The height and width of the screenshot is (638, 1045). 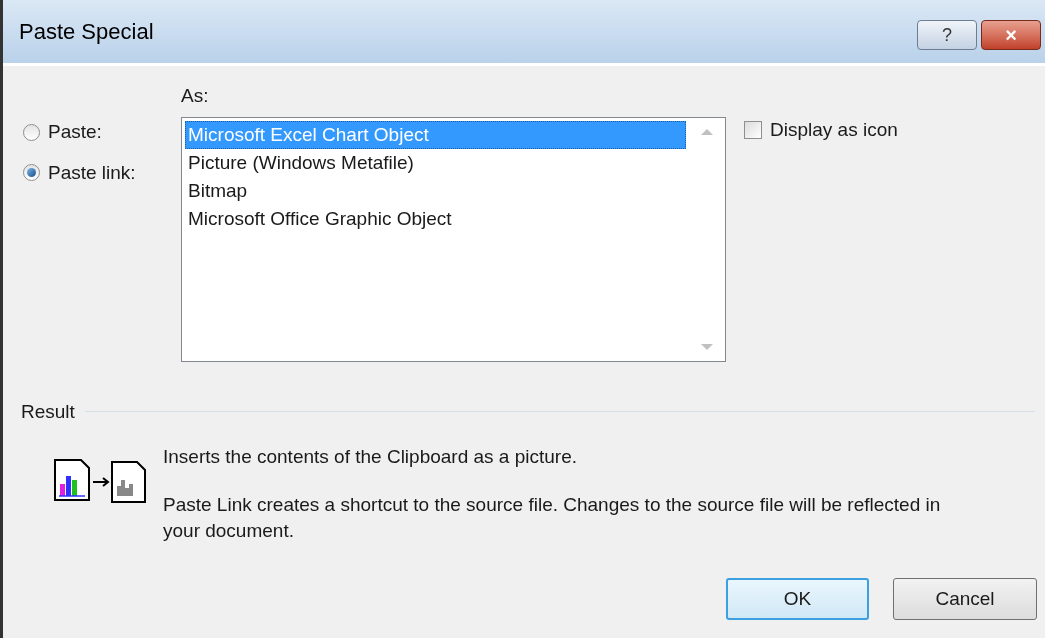 What do you see at coordinates (86, 32) in the screenshot?
I see `window-title: Paste Special` at bounding box center [86, 32].